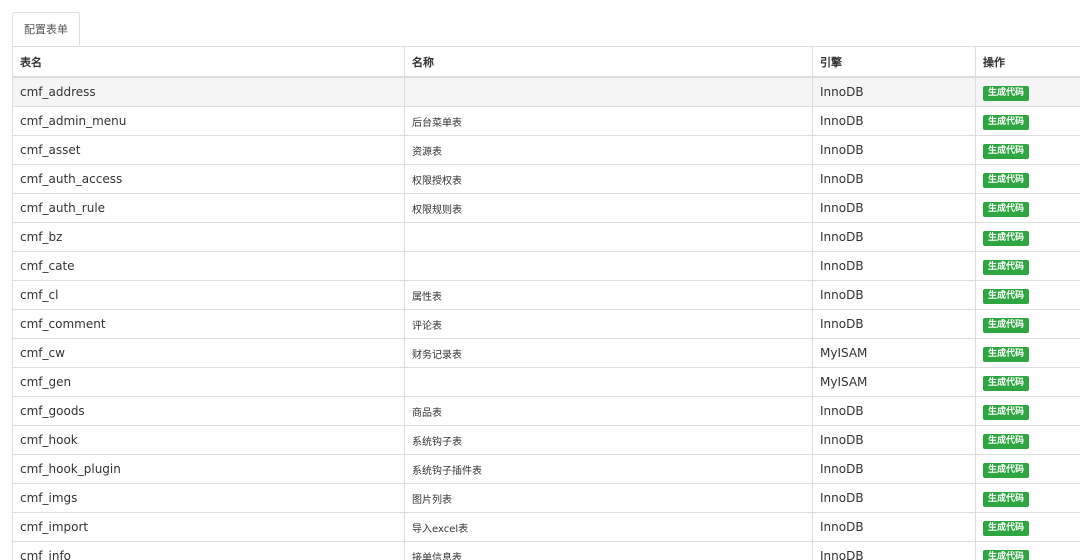 The image size is (1080, 560). Describe the element at coordinates (208, 469) in the screenshot. I see `cell-table-name: cmf_hook_plugin` at that location.